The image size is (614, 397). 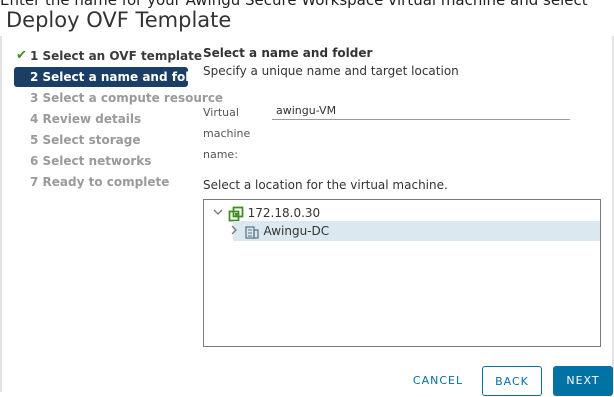 What do you see at coordinates (252, 232) in the screenshot?
I see `datacenter-icon` at bounding box center [252, 232].